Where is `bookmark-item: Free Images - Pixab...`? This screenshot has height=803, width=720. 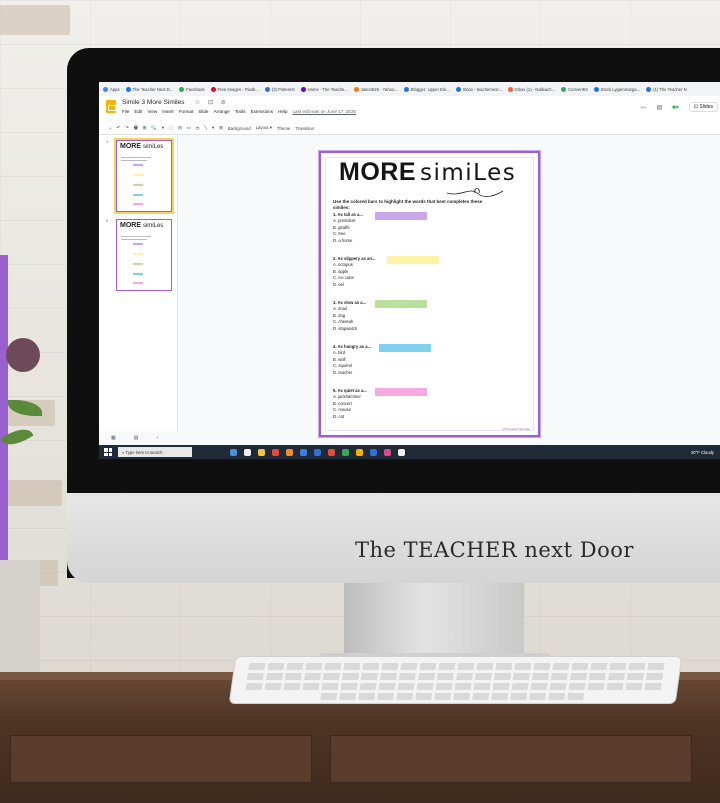
bookmark-item: Free Images - Pixab... is located at coordinates (234, 89).